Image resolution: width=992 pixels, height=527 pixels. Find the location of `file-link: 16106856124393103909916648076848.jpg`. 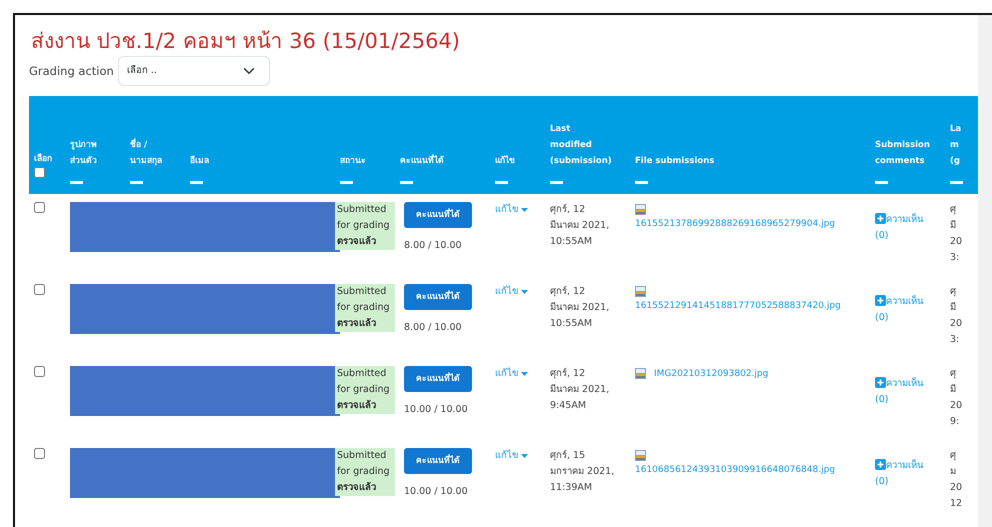

file-link: 16106856124393103909916648076848.jpg is located at coordinates (750, 470).